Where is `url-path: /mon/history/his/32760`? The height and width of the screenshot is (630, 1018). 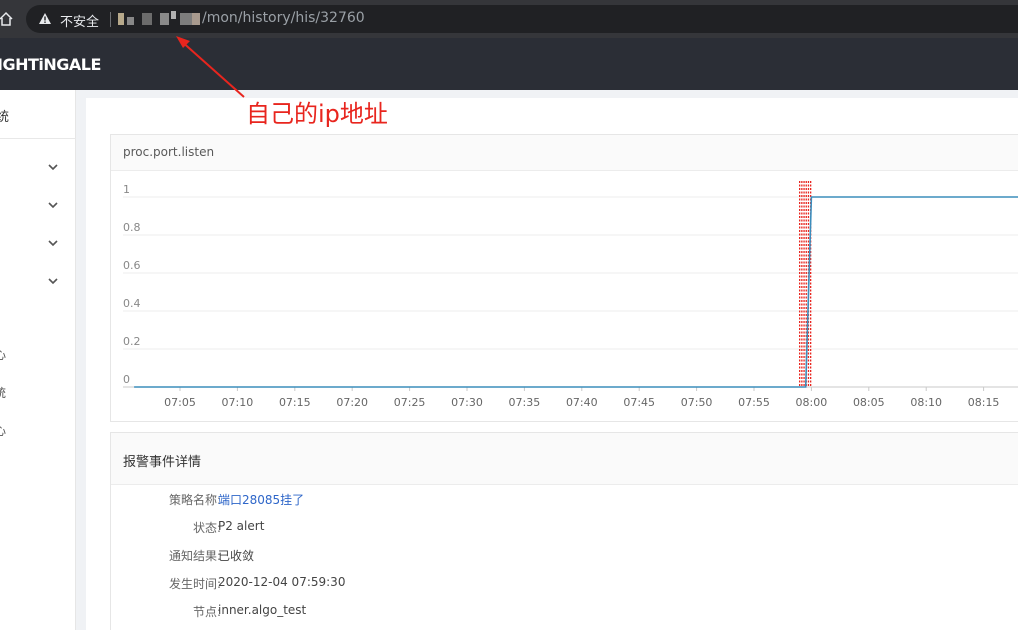 url-path: /mon/history/his/32760 is located at coordinates (283, 18).